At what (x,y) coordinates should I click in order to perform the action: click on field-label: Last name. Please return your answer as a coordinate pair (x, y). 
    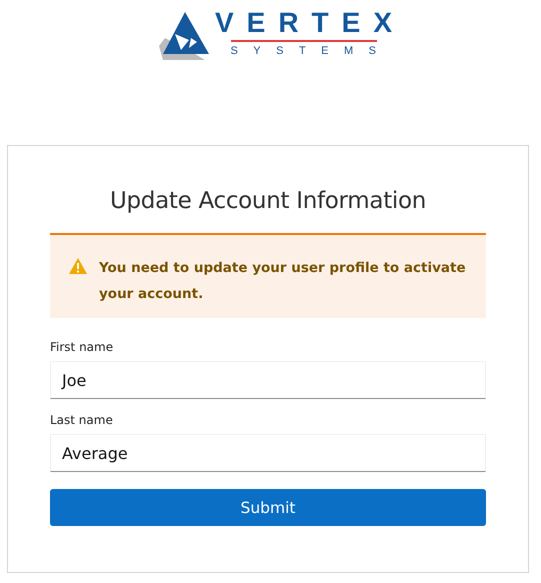
    Looking at the image, I should click on (82, 420).